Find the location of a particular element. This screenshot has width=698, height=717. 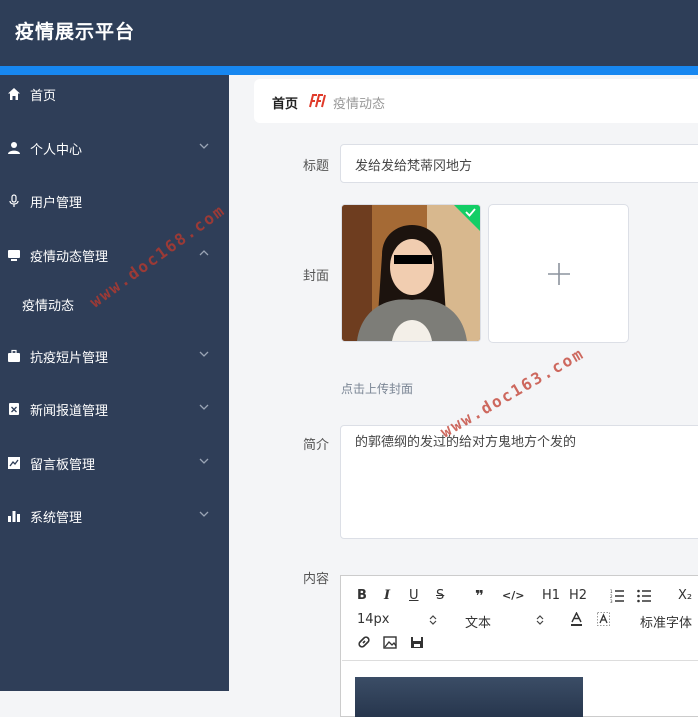

title-input: 发给发给梵蒂冈地方 is located at coordinates (519, 163).